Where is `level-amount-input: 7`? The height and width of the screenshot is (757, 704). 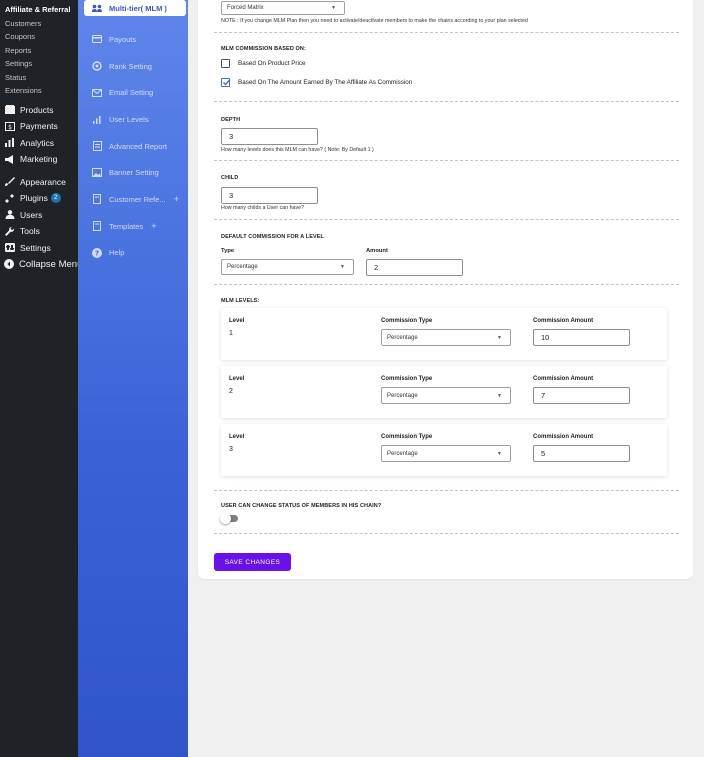
level-amount-input: 7 is located at coordinates (581, 395).